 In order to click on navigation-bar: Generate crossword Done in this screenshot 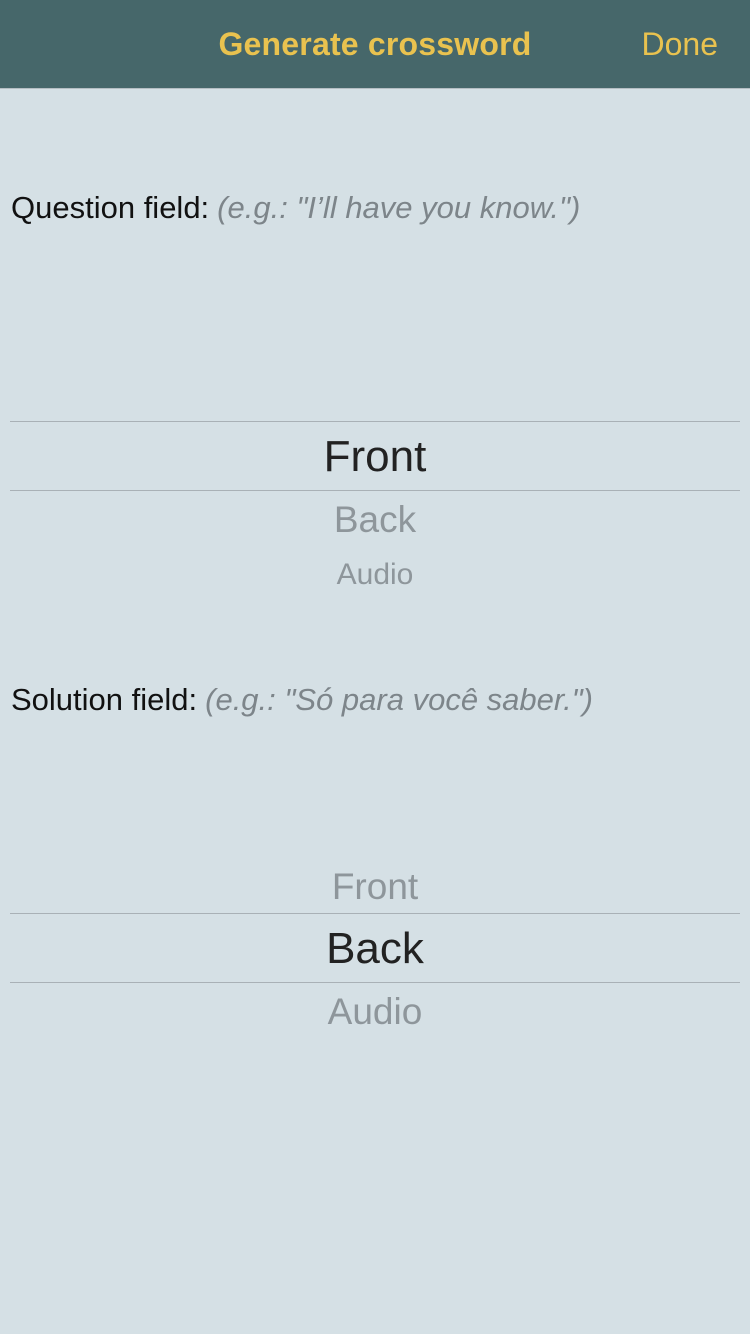, I will do `click(375, 44)`.